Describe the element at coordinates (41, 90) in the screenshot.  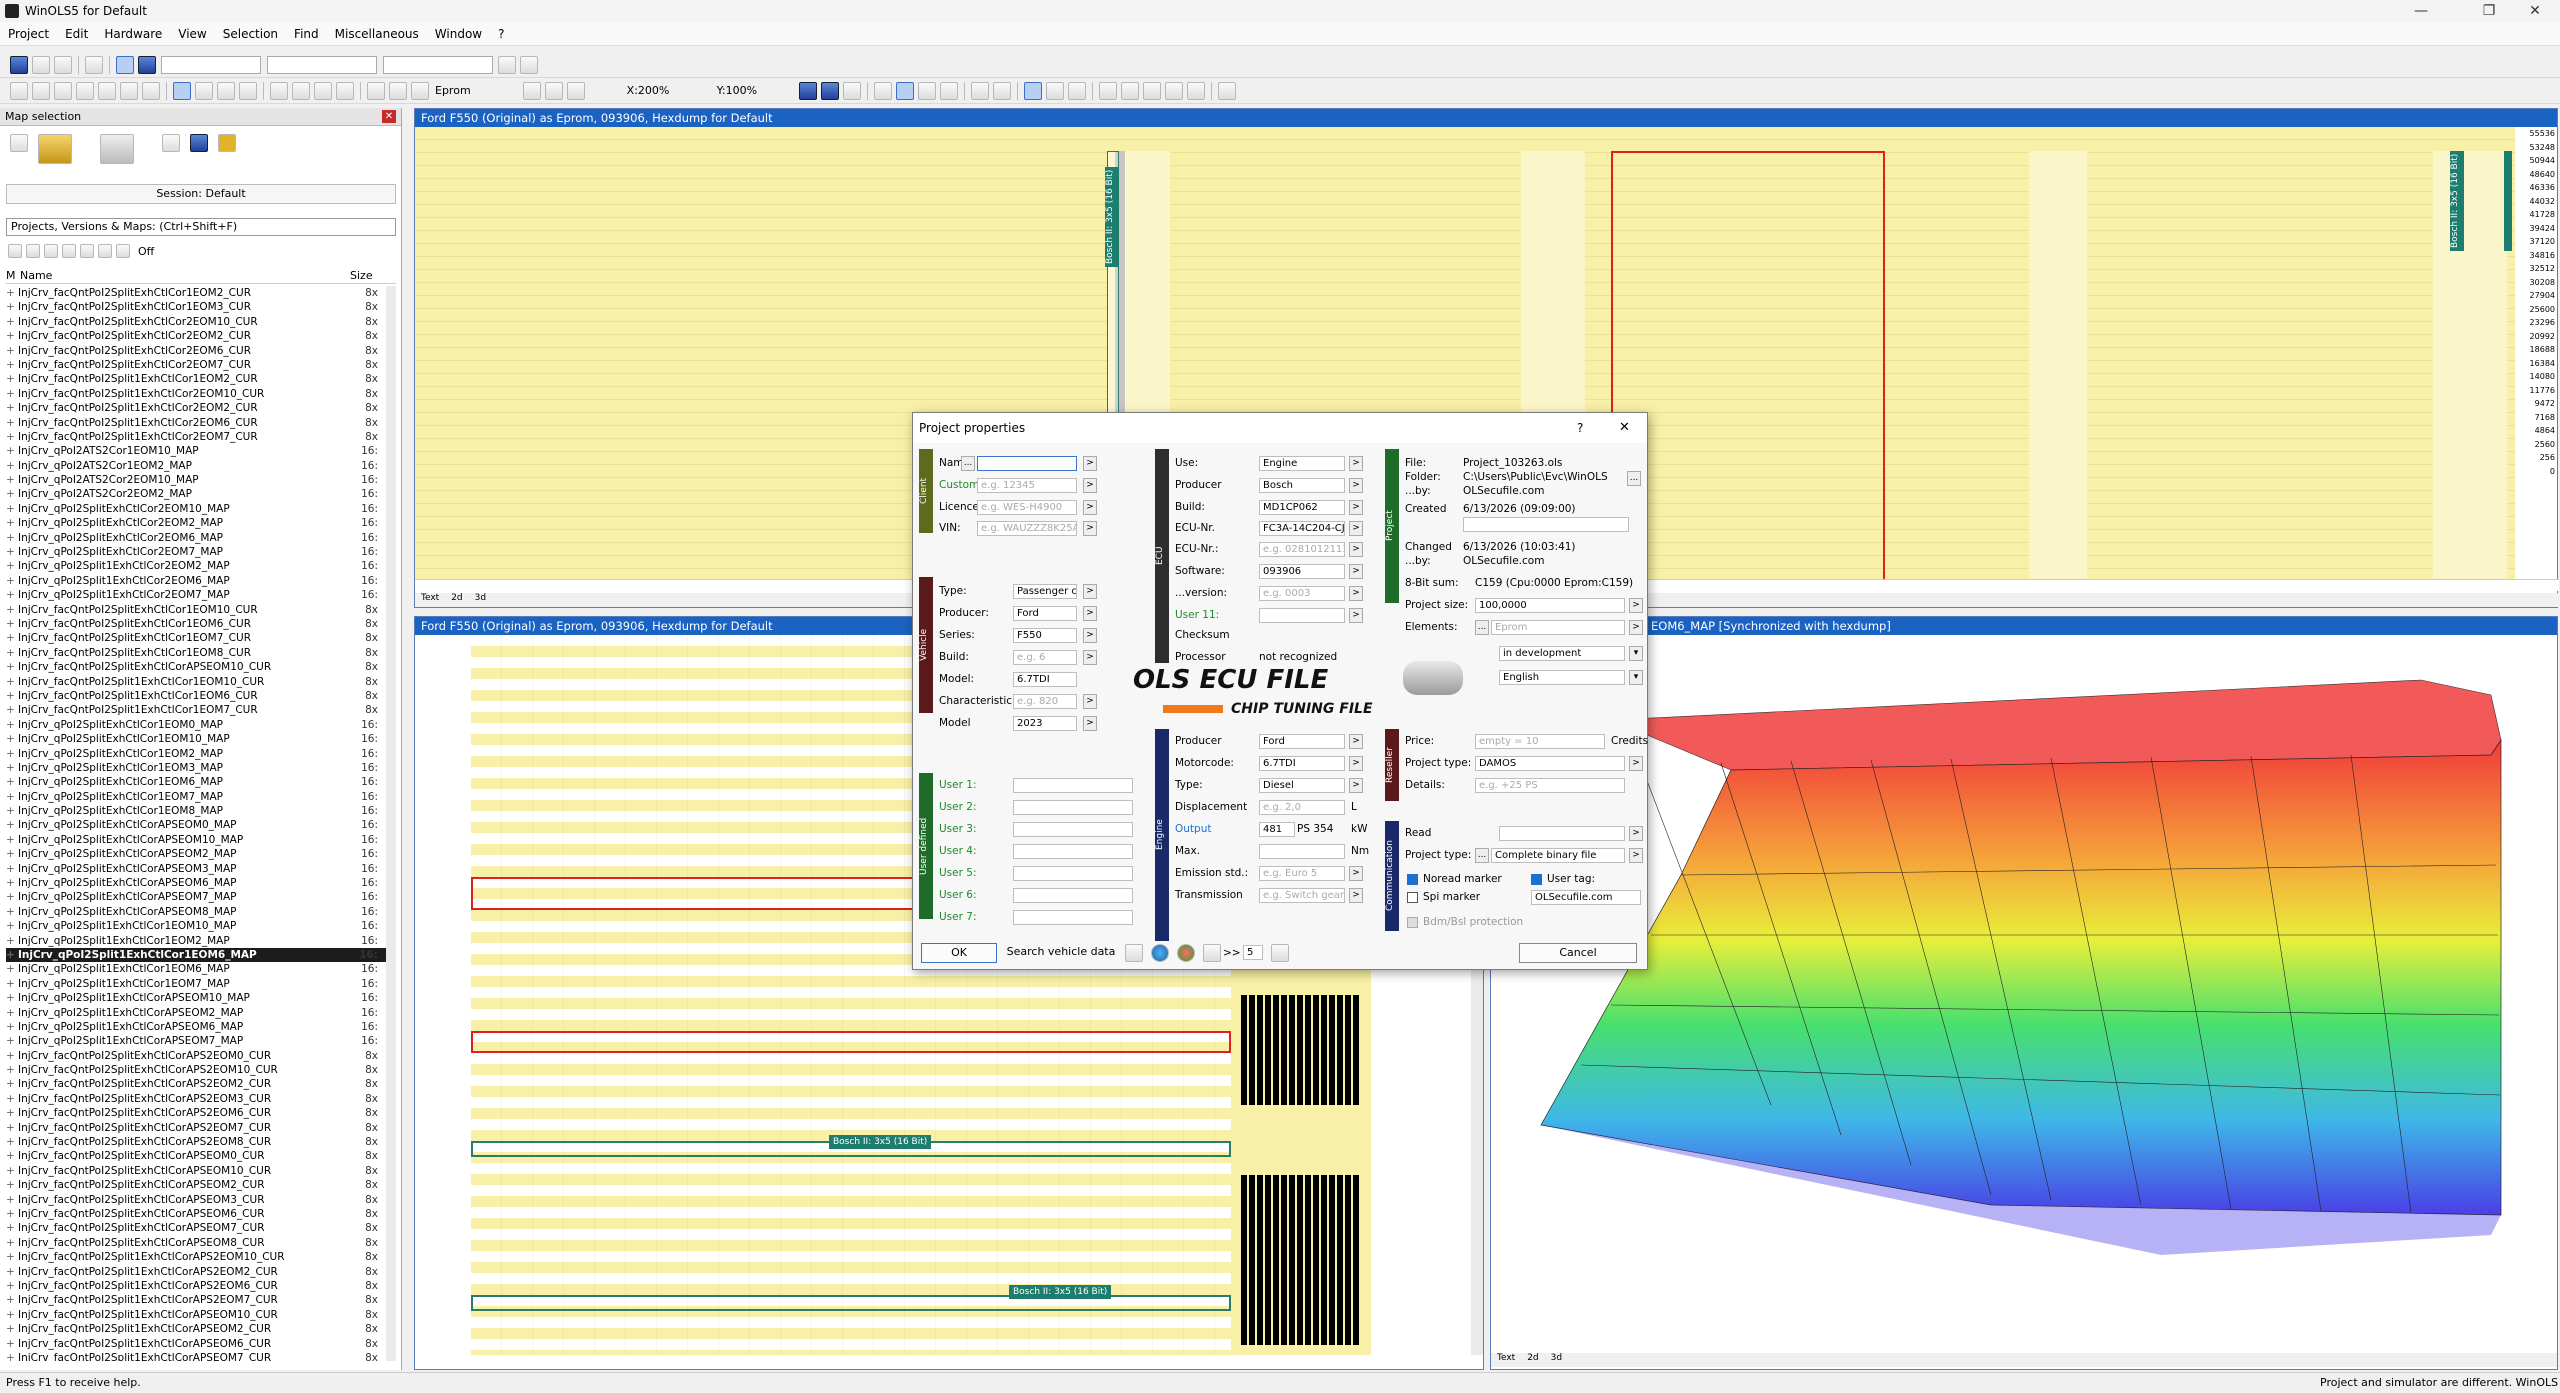
I see `map-icon` at that location.